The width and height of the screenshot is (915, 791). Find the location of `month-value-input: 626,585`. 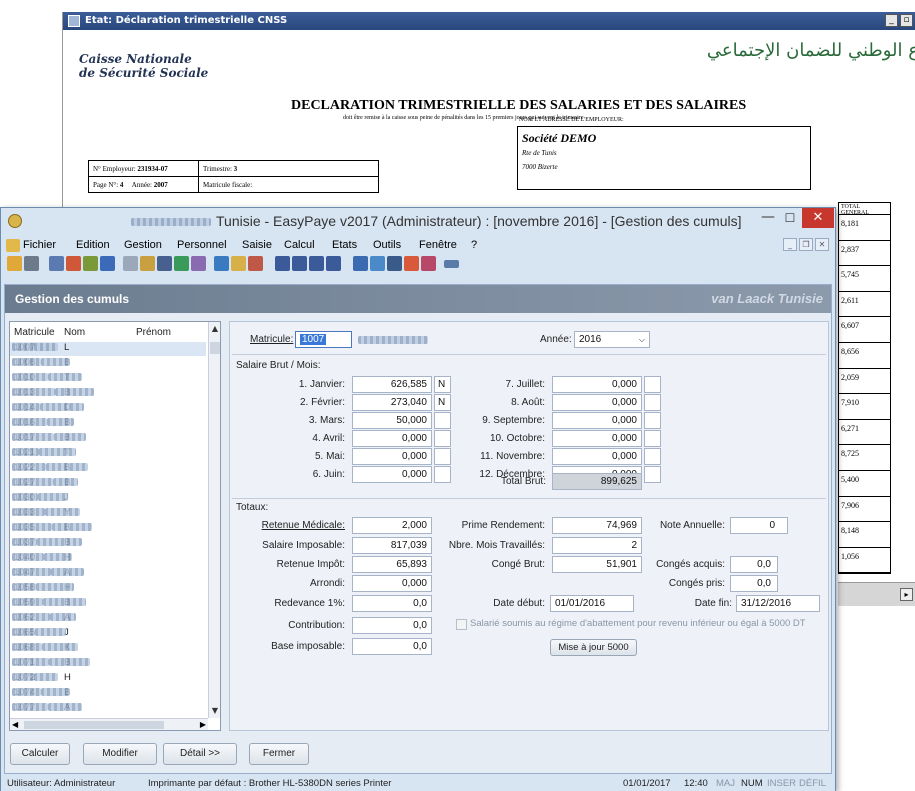

month-value-input: 626,585 is located at coordinates (392, 384).